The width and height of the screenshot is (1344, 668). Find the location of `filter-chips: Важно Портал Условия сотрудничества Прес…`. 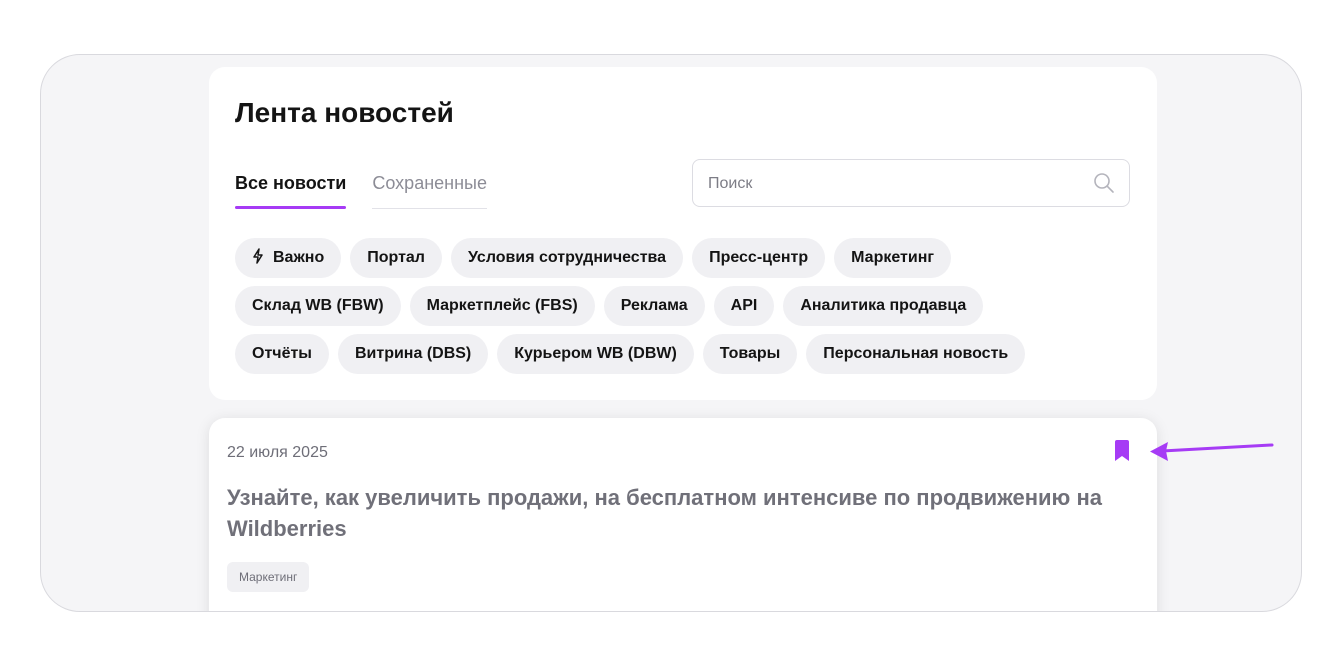

filter-chips: Важно Портал Условия сотрудничества Прес… is located at coordinates (685, 310).